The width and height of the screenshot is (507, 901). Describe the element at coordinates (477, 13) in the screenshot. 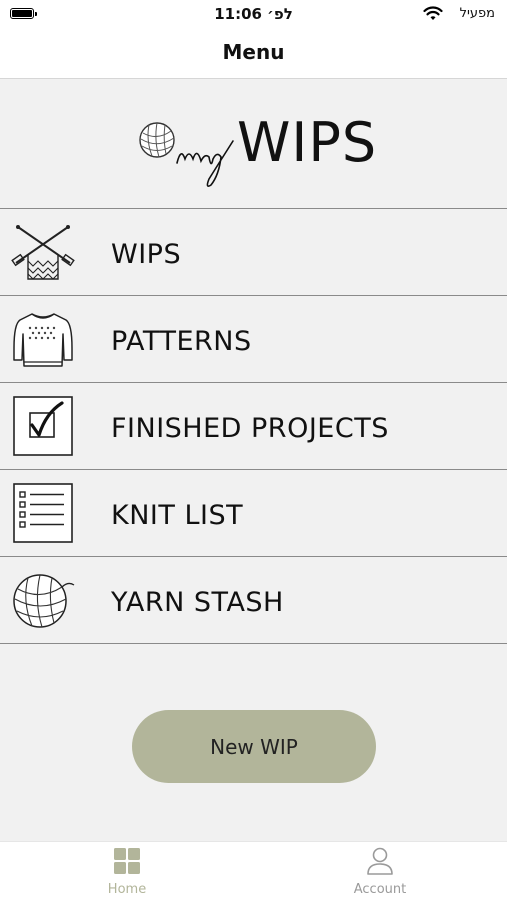

I see `carrier-label: מפעיל` at that location.